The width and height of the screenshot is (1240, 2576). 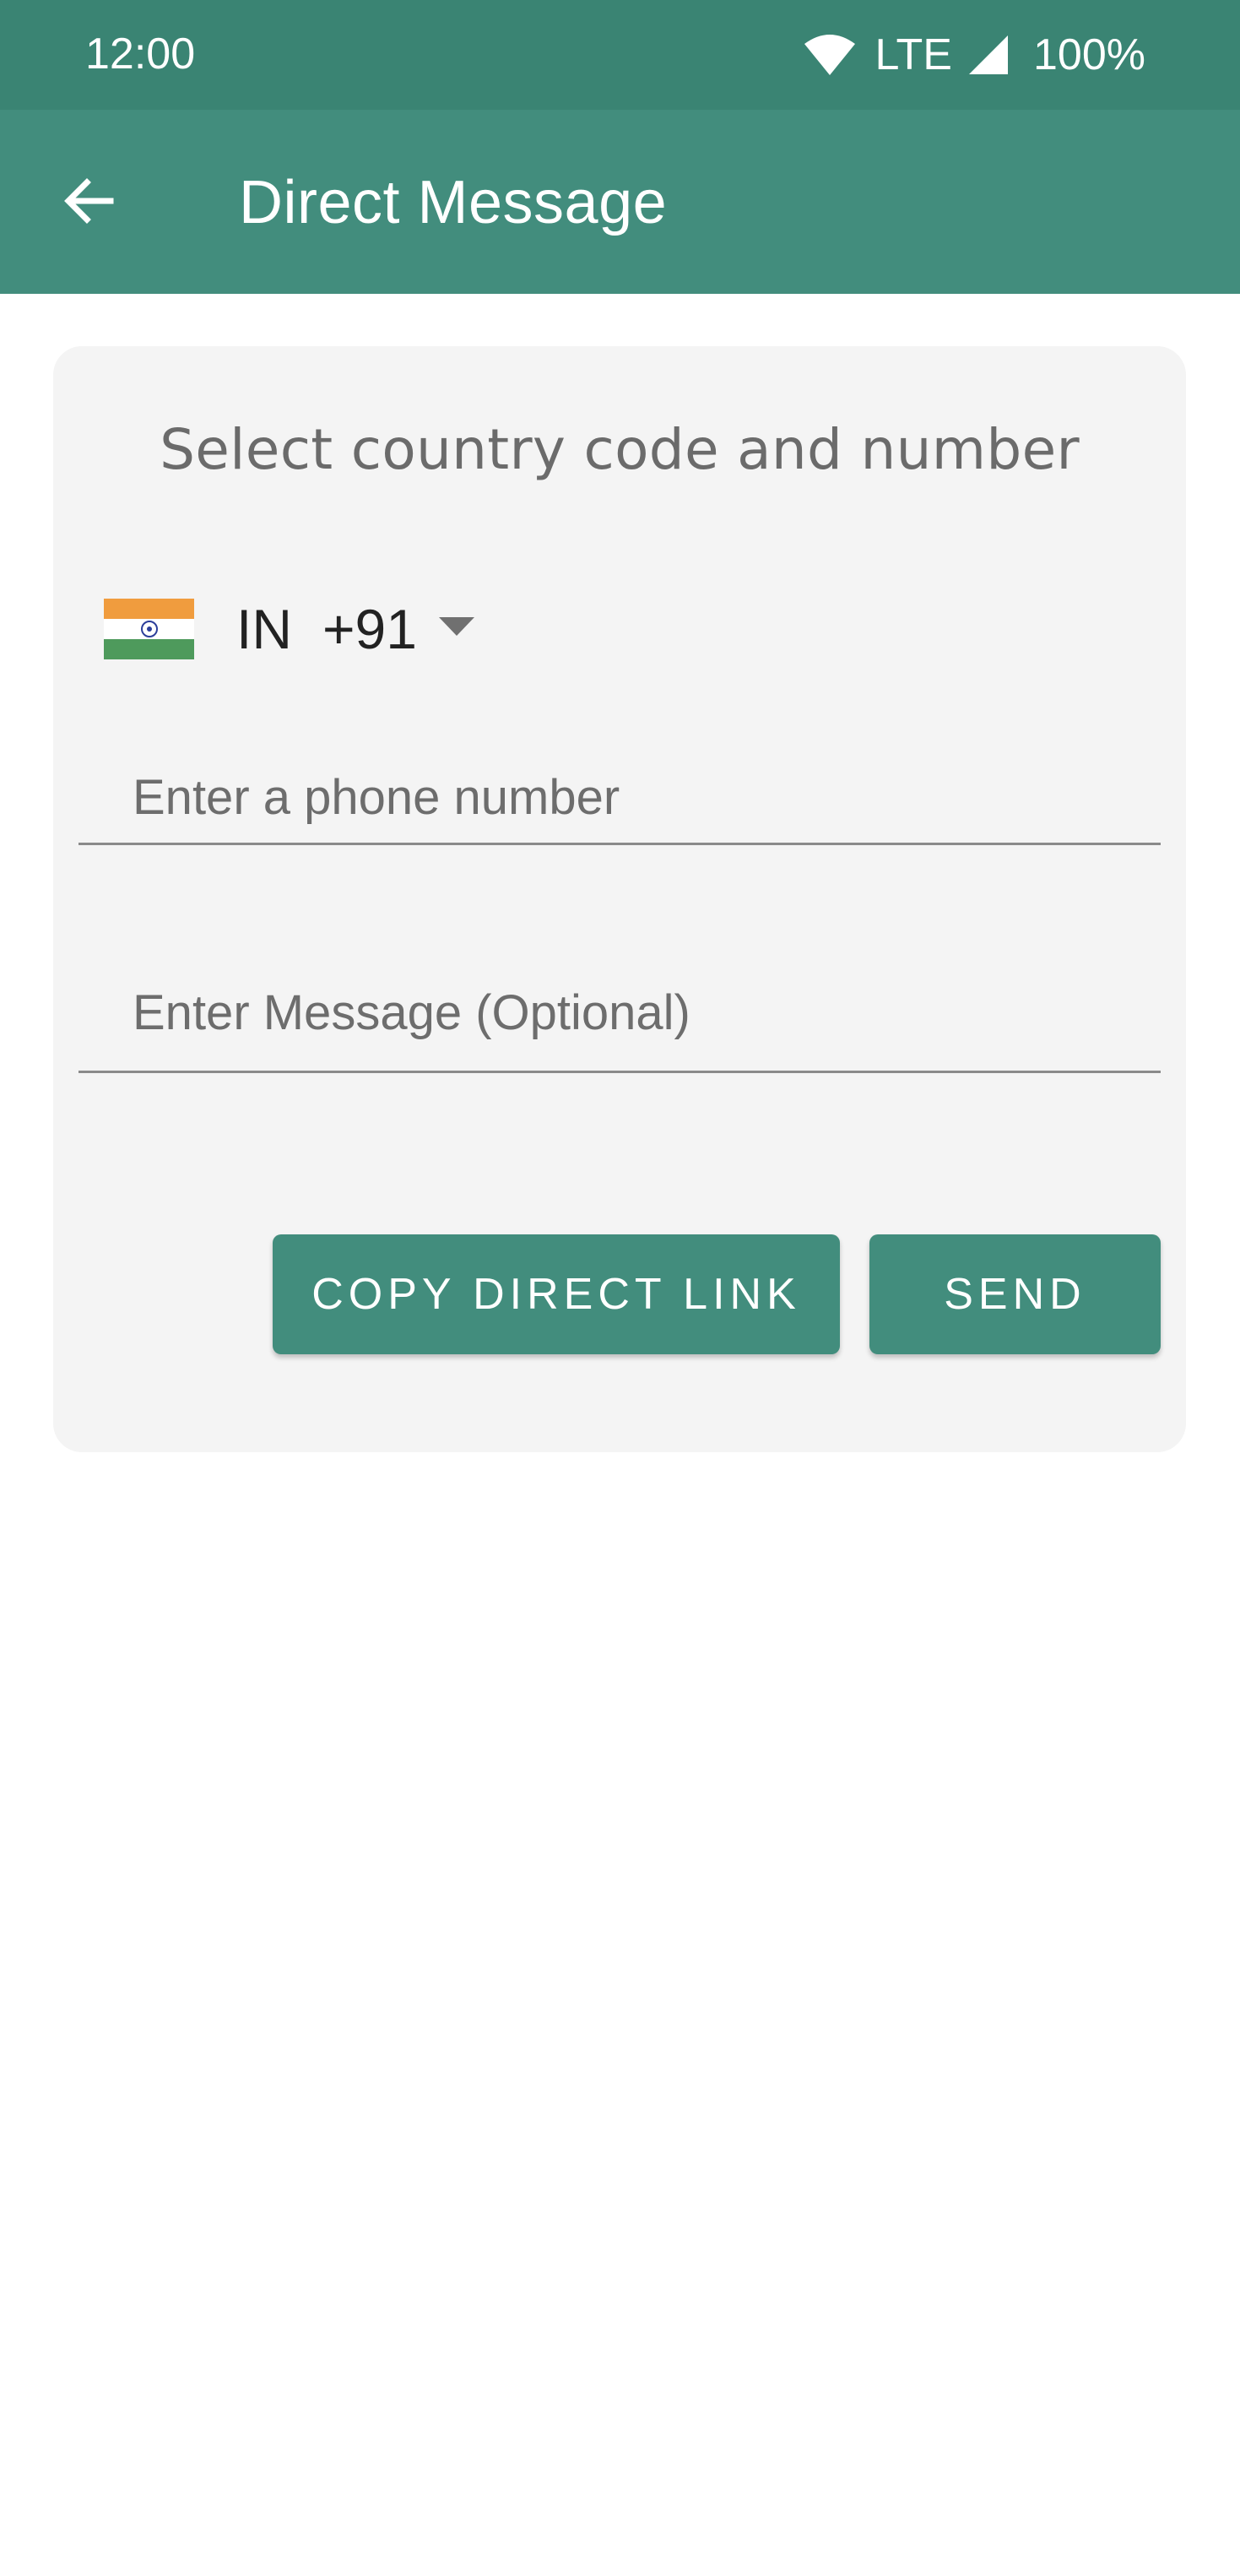 I want to click on network-type-label: LTE, so click(x=913, y=55).